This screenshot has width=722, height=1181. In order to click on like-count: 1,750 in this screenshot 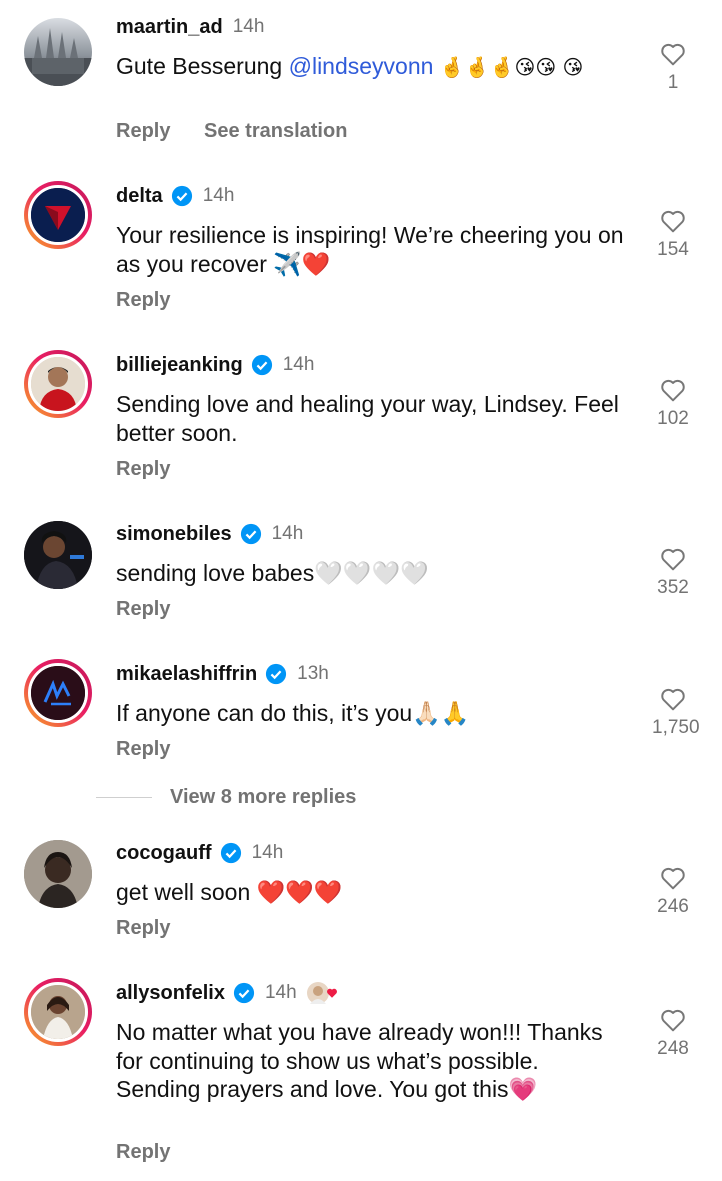, I will do `click(676, 727)`.